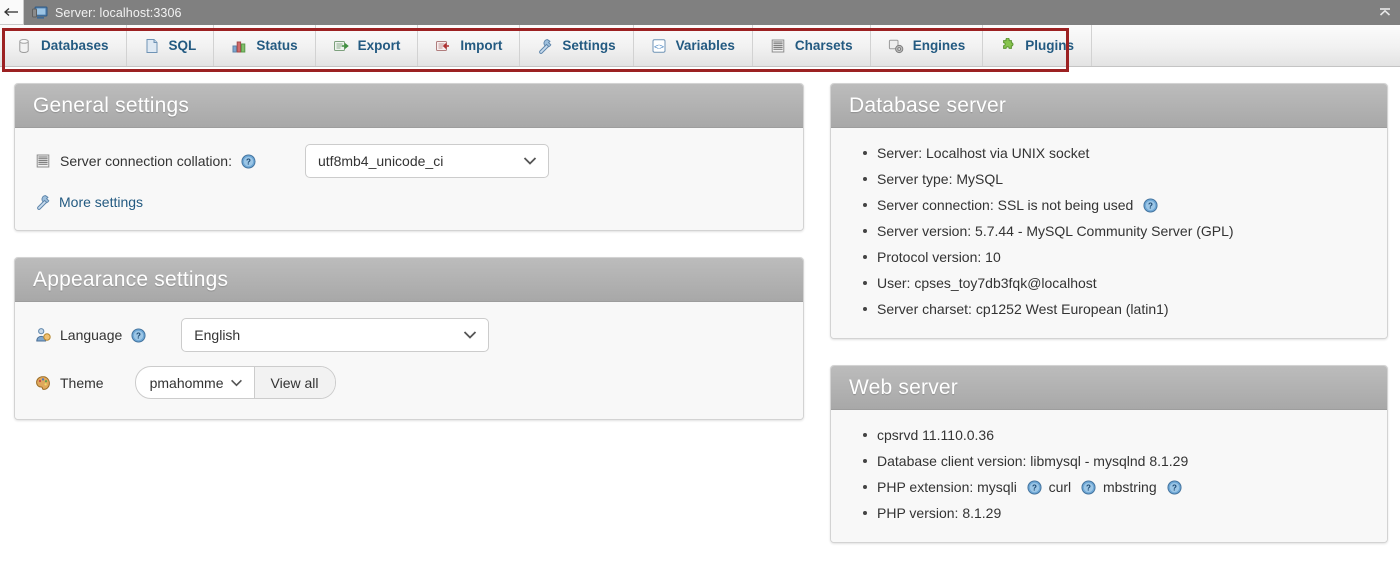  What do you see at coordinates (1115, 439) in the screenshot?
I see `list-item: cpsrvd 11.110.0.36` at bounding box center [1115, 439].